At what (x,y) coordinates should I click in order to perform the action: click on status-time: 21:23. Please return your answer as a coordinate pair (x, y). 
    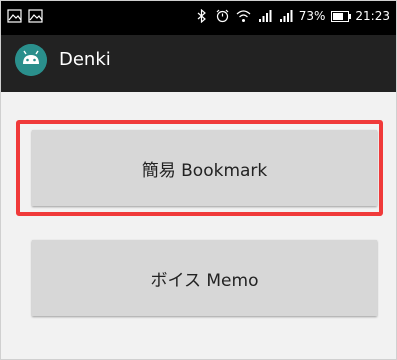
    Looking at the image, I should click on (372, 16).